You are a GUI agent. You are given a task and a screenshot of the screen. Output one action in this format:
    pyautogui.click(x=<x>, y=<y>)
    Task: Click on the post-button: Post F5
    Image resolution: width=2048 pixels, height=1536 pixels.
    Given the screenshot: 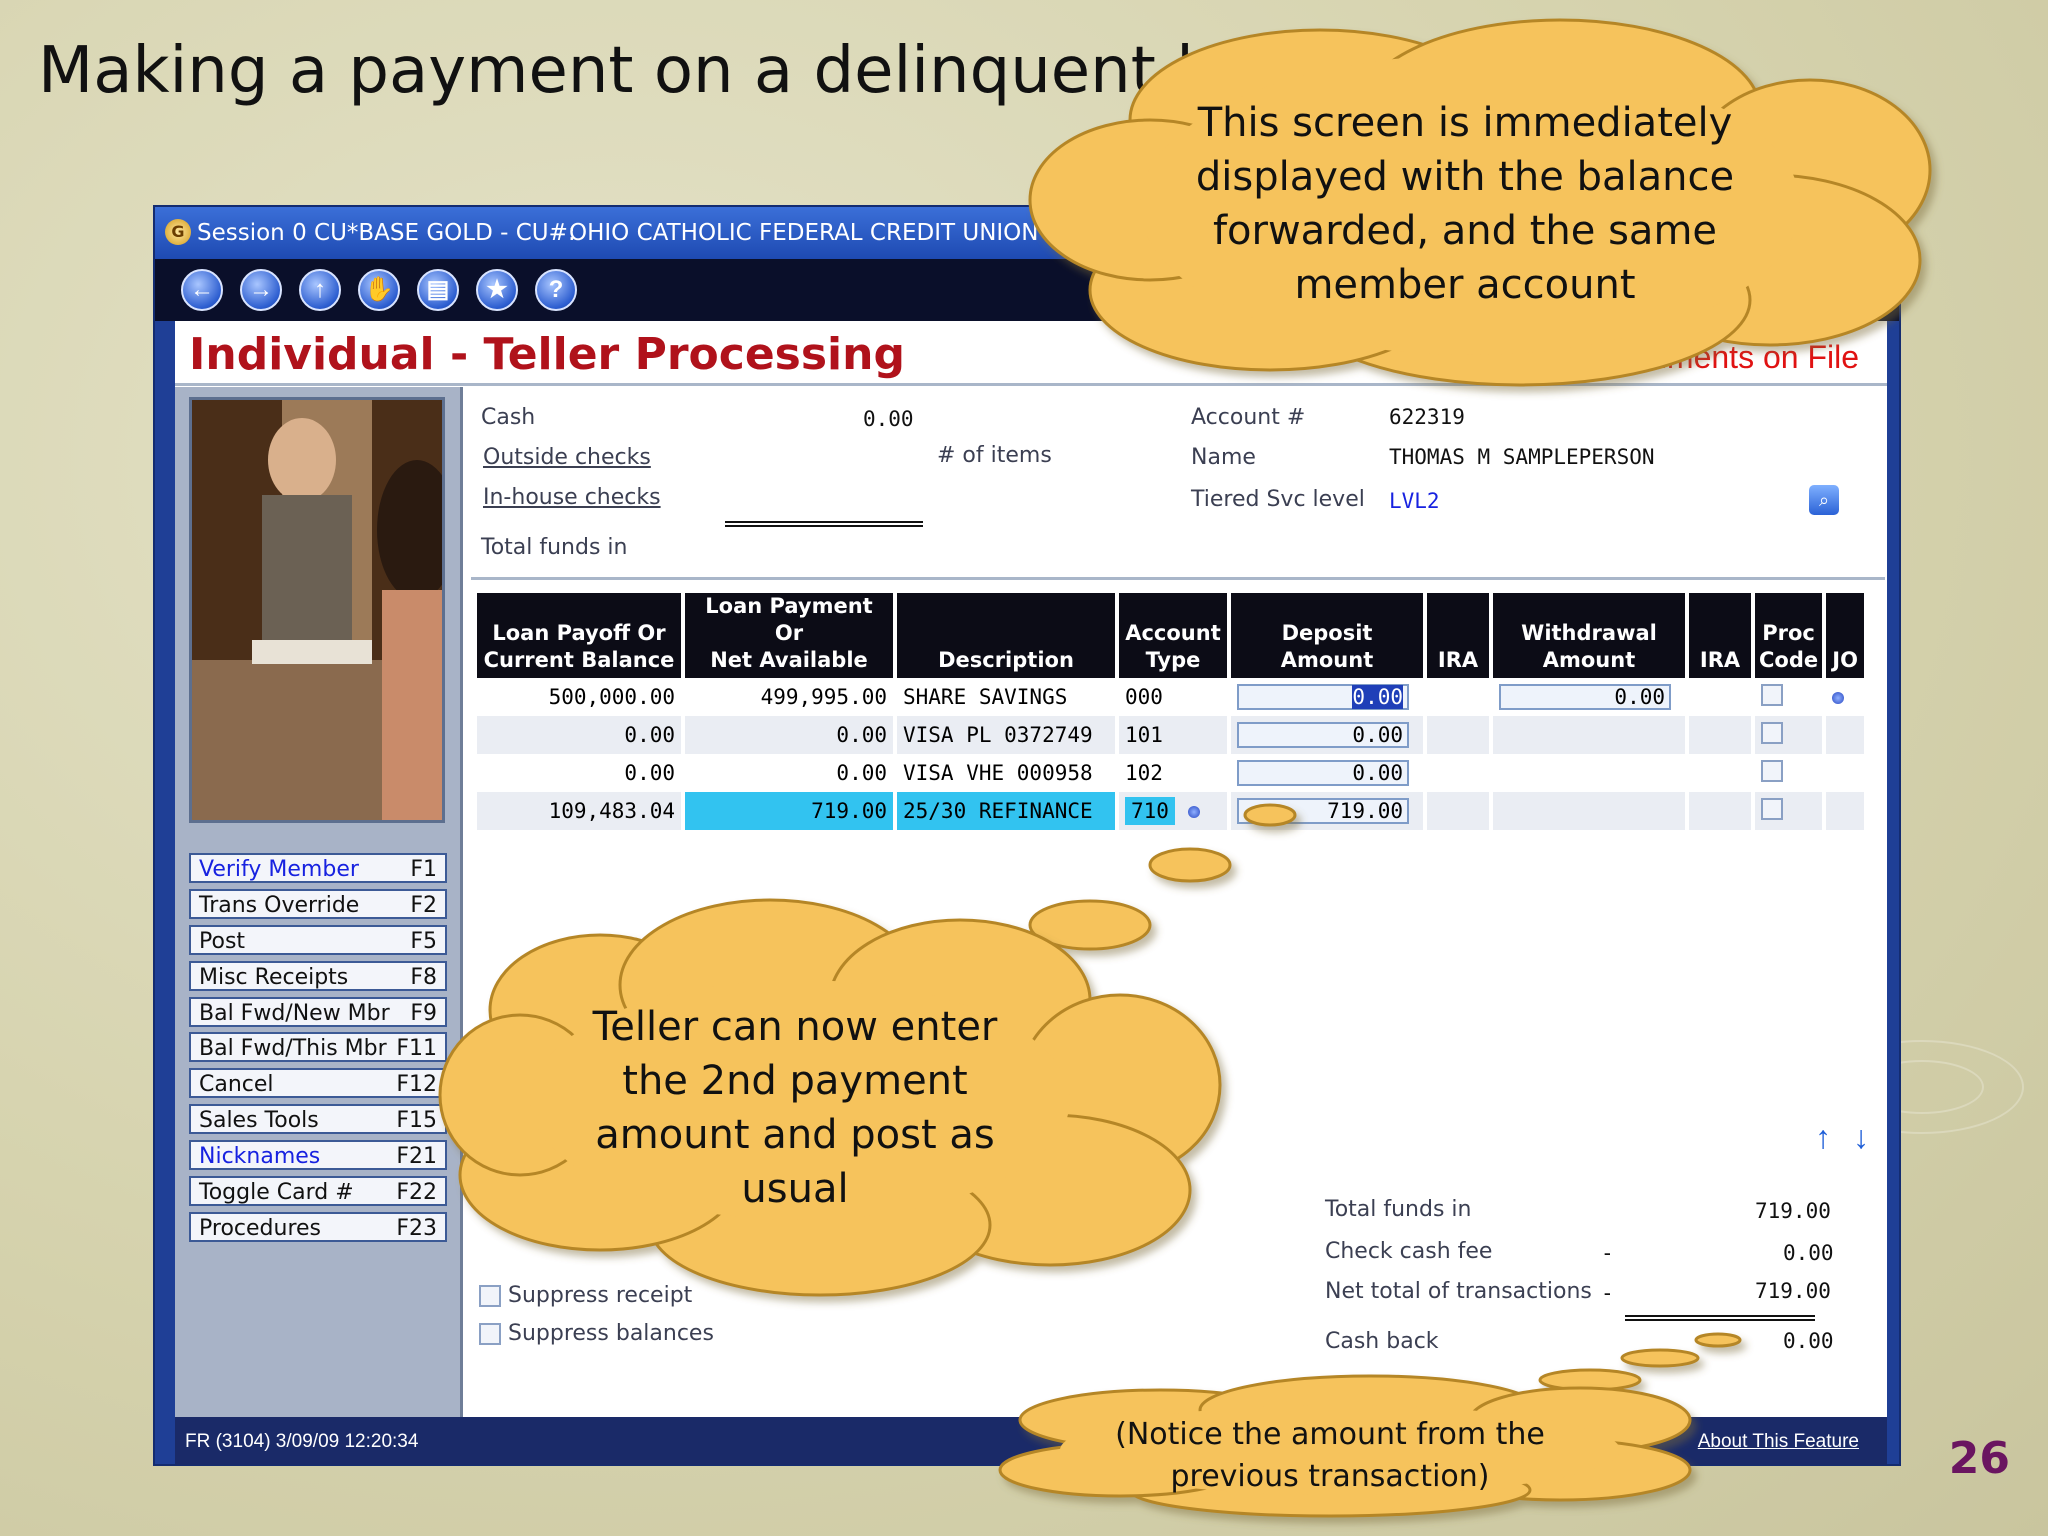 What is the action you would take?
    pyautogui.click(x=318, y=939)
    